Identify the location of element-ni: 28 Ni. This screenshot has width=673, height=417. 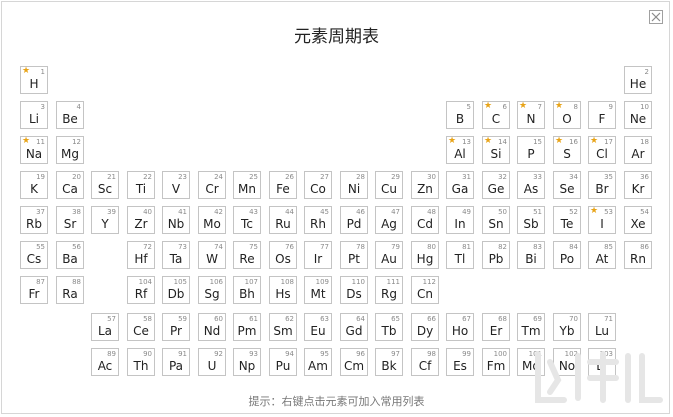
(354, 185).